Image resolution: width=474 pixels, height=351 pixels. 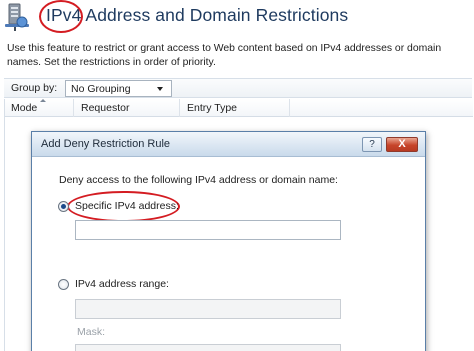 What do you see at coordinates (228, 144) in the screenshot?
I see `dialog-titlebar: Add Deny Restriction Rule ? X` at bounding box center [228, 144].